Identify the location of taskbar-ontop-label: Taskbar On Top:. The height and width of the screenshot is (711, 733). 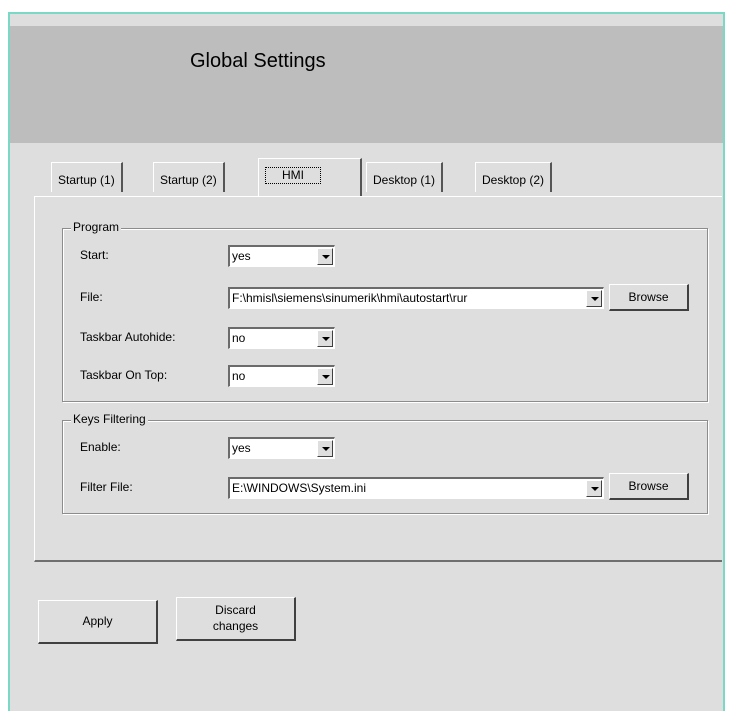
(124, 375).